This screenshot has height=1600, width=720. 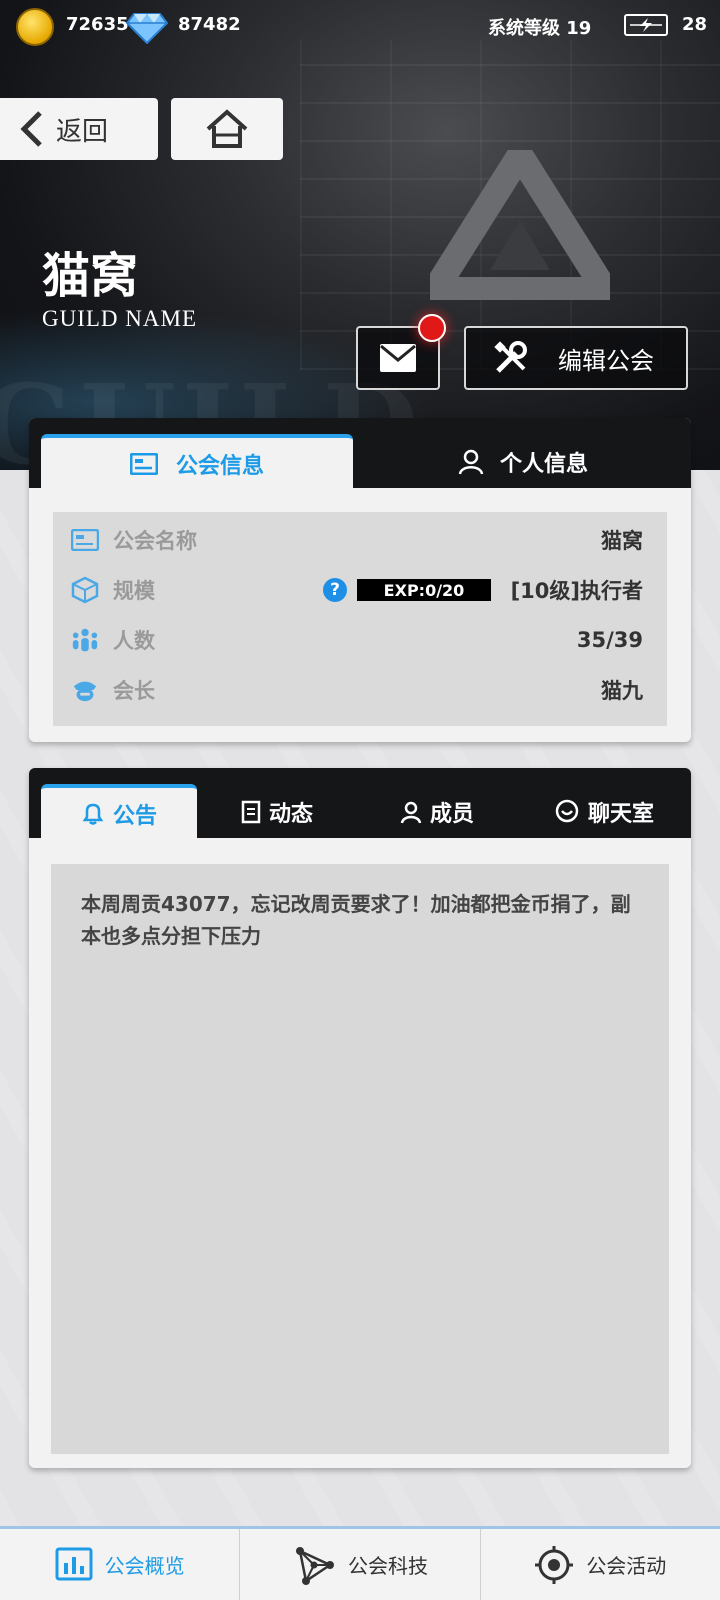 I want to click on info-row-guild-name: 公会名称 猫窝, so click(x=360, y=540).